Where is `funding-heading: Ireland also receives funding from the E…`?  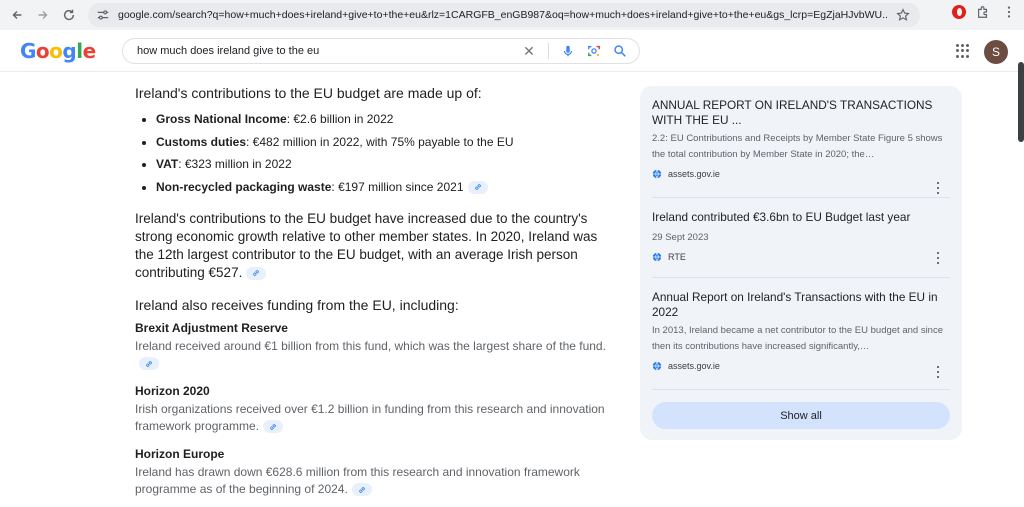 funding-heading: Ireland also receives funding from the E… is located at coordinates (297, 305).